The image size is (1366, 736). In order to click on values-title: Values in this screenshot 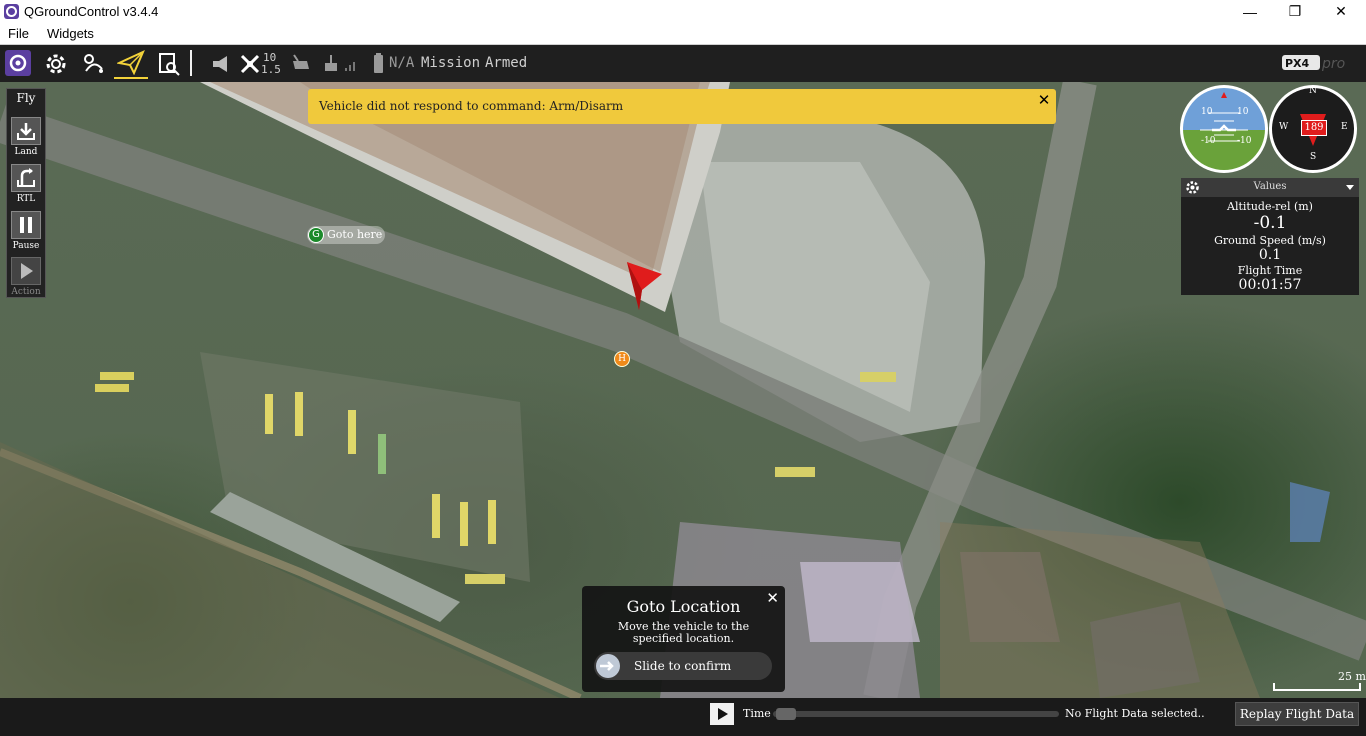, I will do `click(1270, 186)`.